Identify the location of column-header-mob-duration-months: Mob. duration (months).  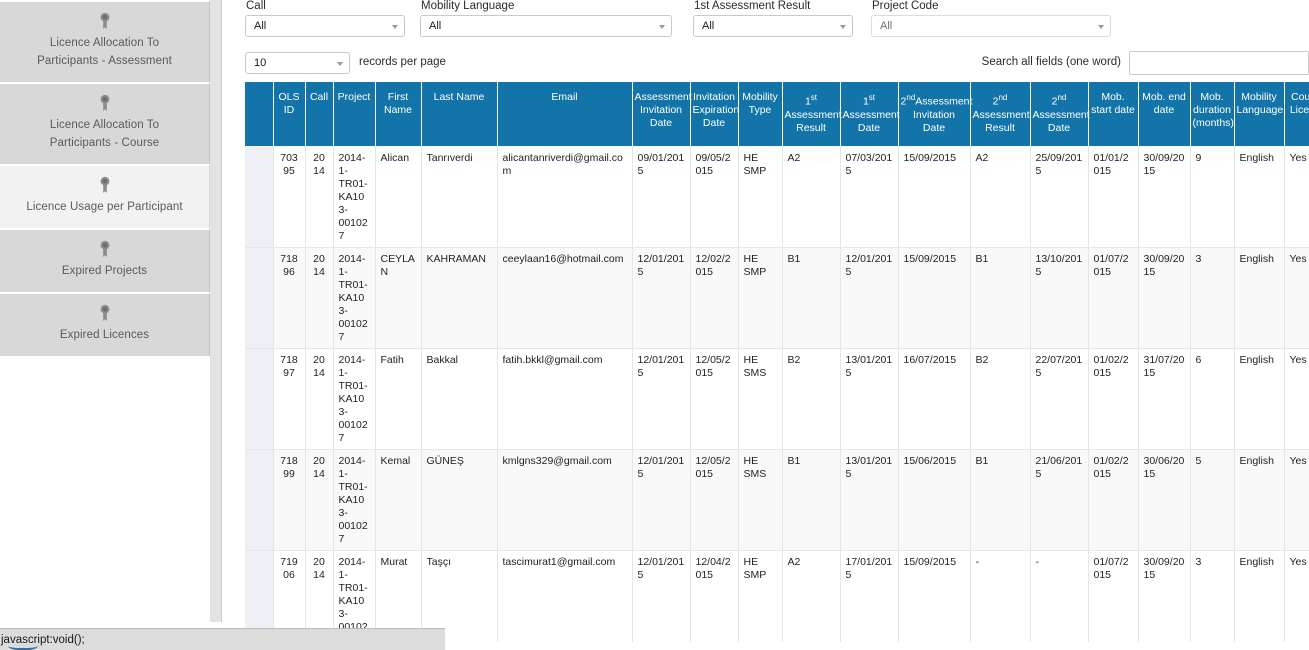
(1212, 114).